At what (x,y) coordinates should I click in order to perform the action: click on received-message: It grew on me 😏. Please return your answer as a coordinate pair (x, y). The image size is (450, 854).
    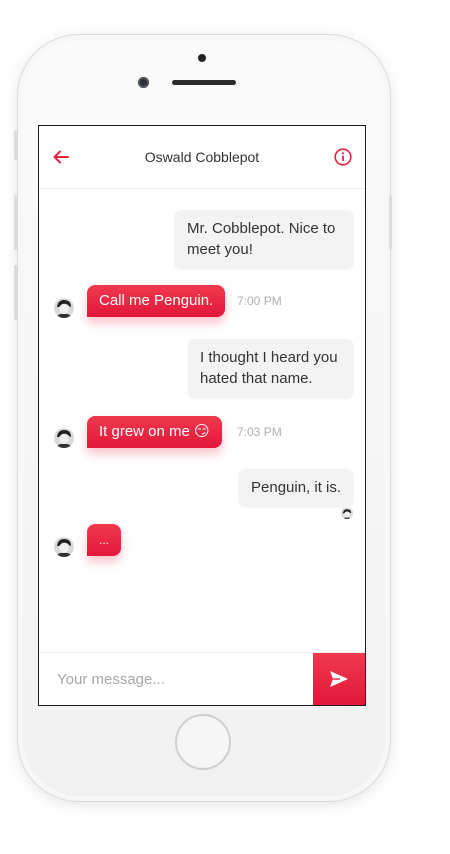
    Looking at the image, I should click on (154, 432).